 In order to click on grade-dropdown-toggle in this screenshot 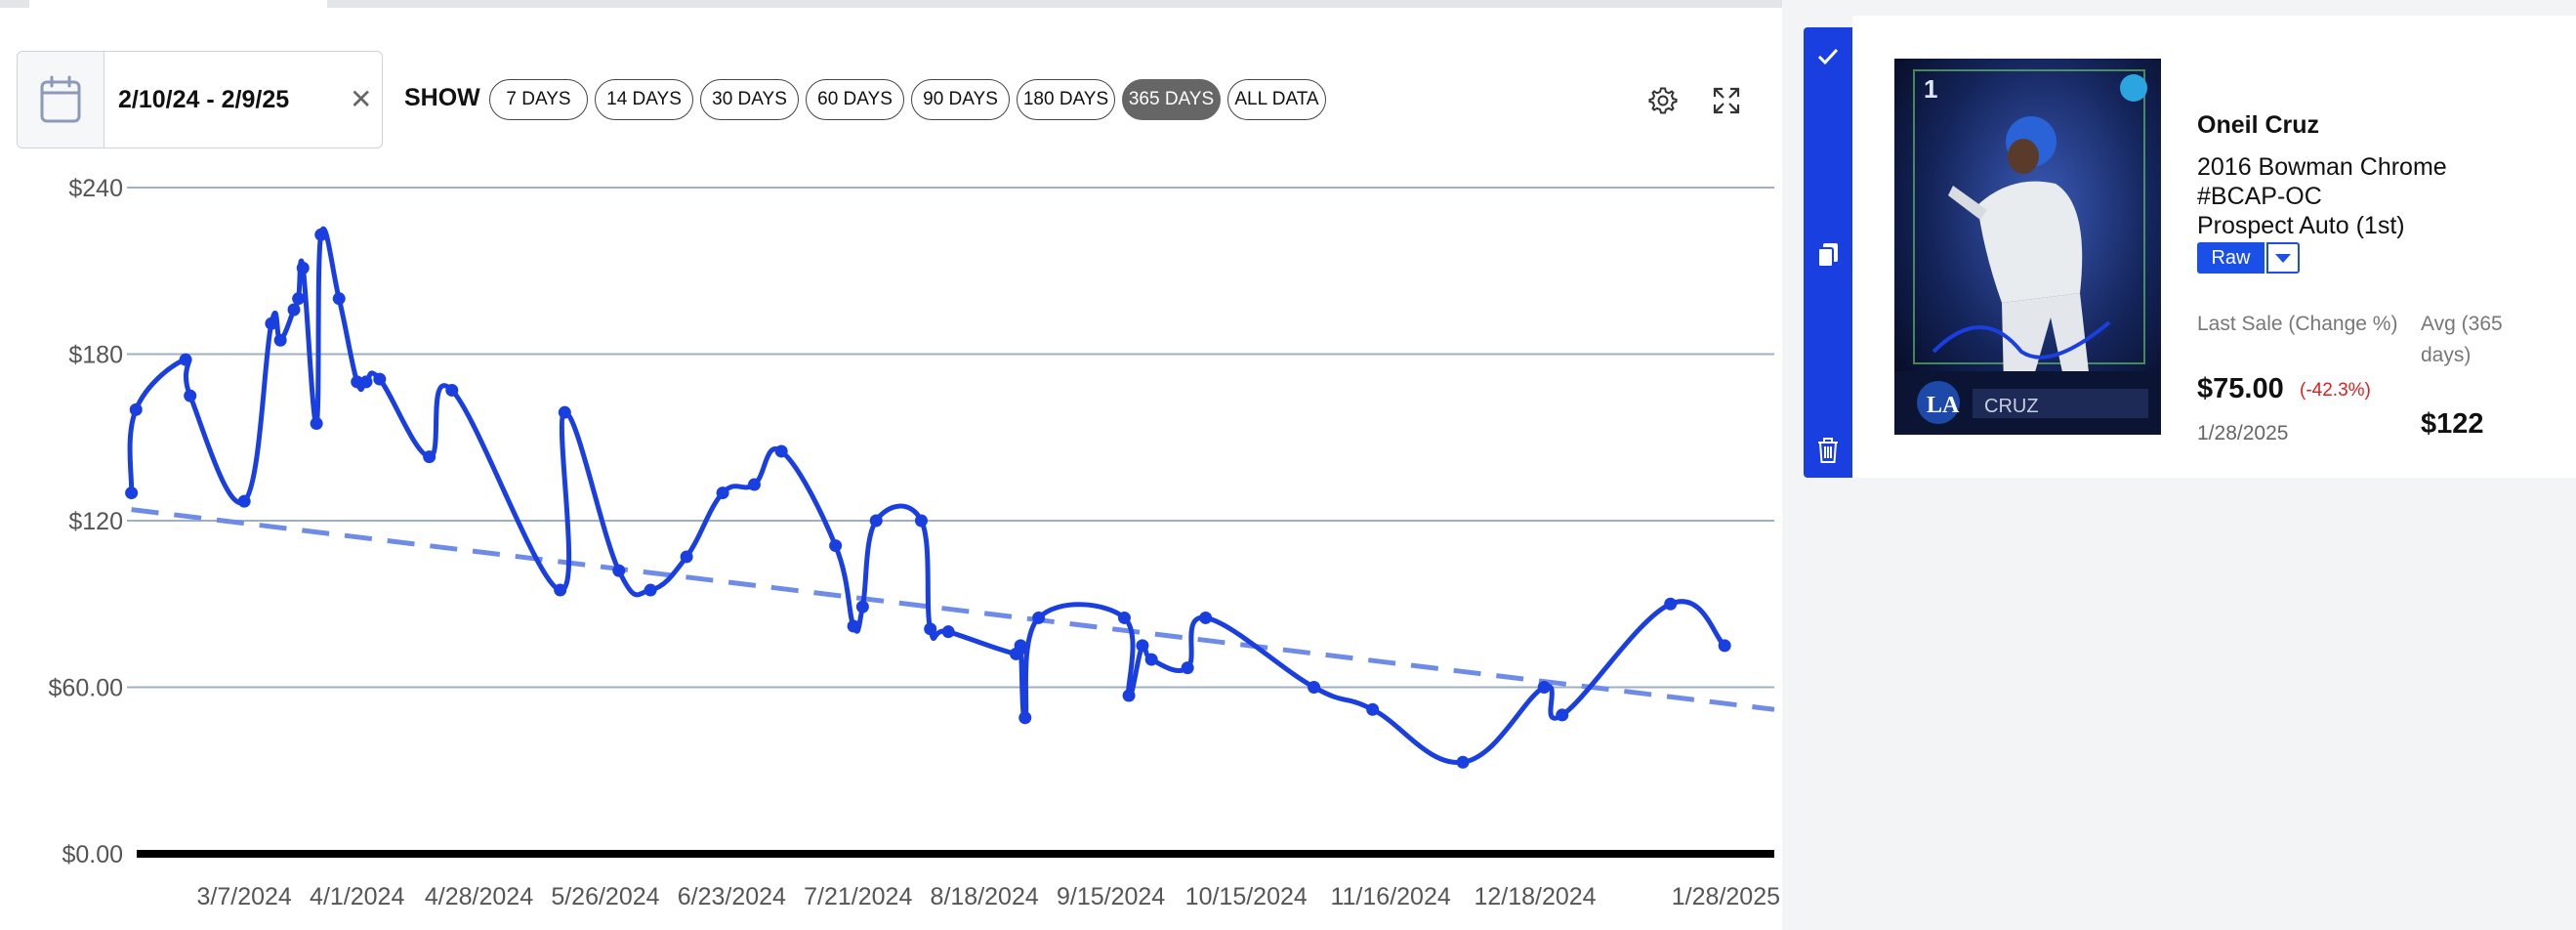, I will do `click(2283, 258)`.